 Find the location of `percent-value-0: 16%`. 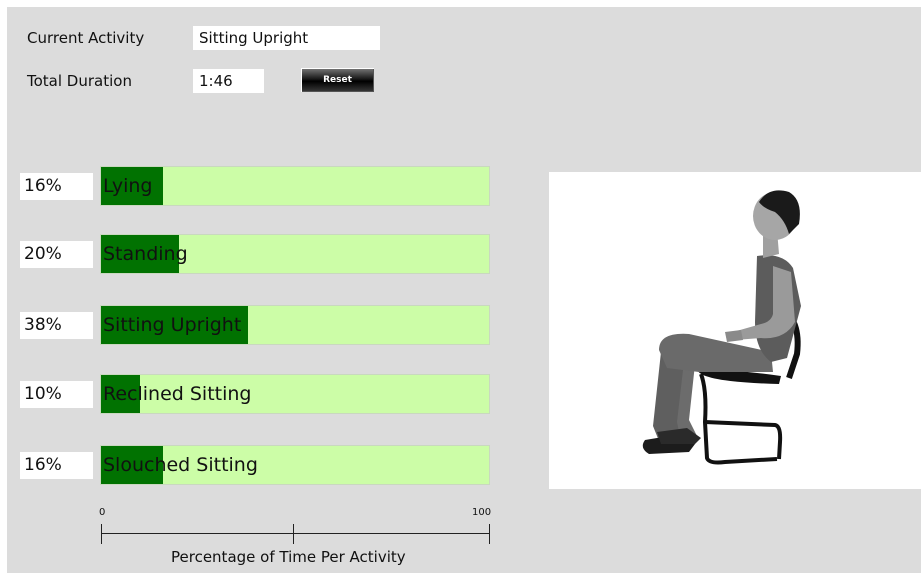

percent-value-0: 16% is located at coordinates (56, 186).